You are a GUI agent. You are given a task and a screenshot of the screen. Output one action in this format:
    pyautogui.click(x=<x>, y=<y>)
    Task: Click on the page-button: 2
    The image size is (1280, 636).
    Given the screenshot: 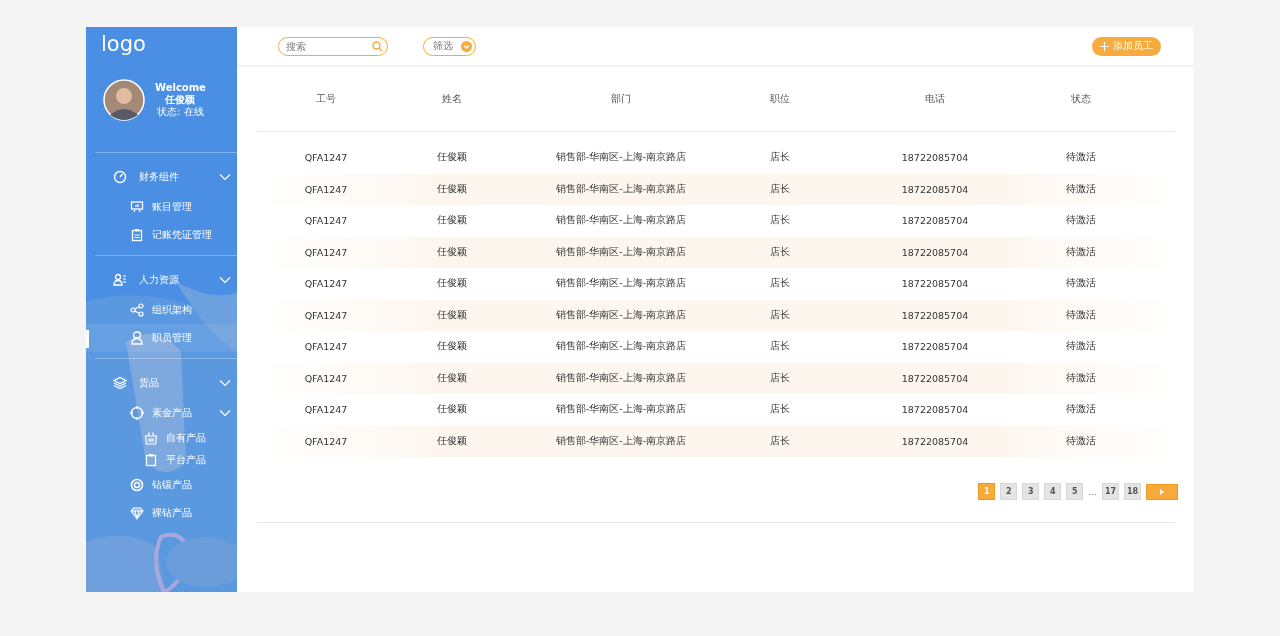 What is the action you would take?
    pyautogui.click(x=1009, y=491)
    